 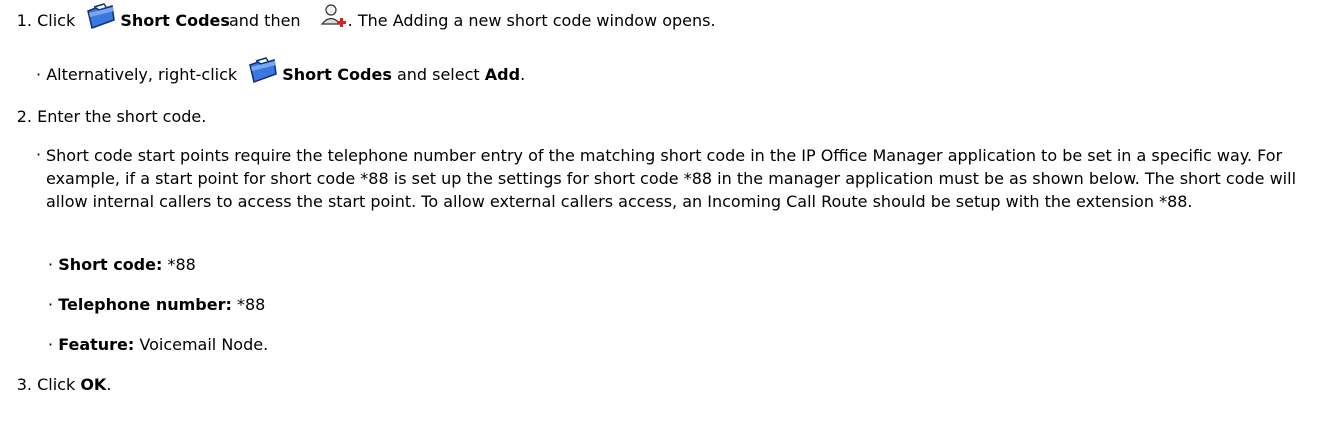 What do you see at coordinates (96, 344) in the screenshot?
I see `setting-label: Feature:` at bounding box center [96, 344].